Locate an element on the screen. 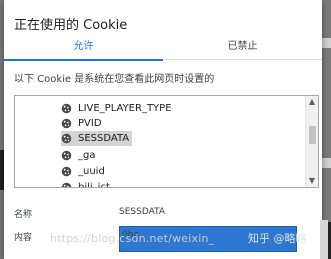 The height and width of the screenshot is (259, 331). scroll-thumb is located at coordinates (312, 135).